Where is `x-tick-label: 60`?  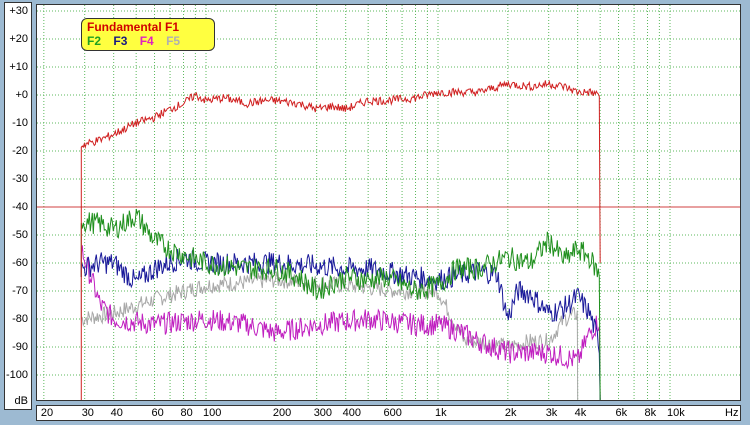 x-tick-label: 60 is located at coordinates (157, 413).